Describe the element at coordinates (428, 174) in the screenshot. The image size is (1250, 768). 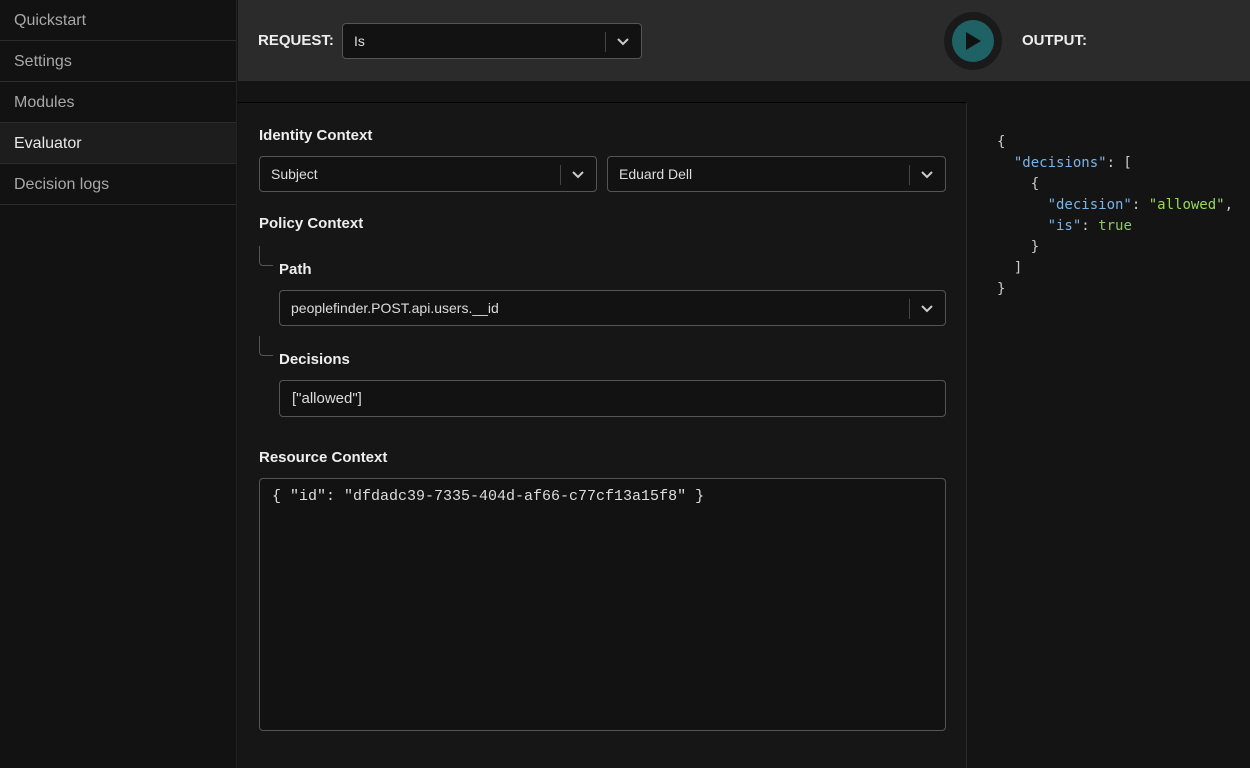
I see `identity-type-select: Subject` at that location.